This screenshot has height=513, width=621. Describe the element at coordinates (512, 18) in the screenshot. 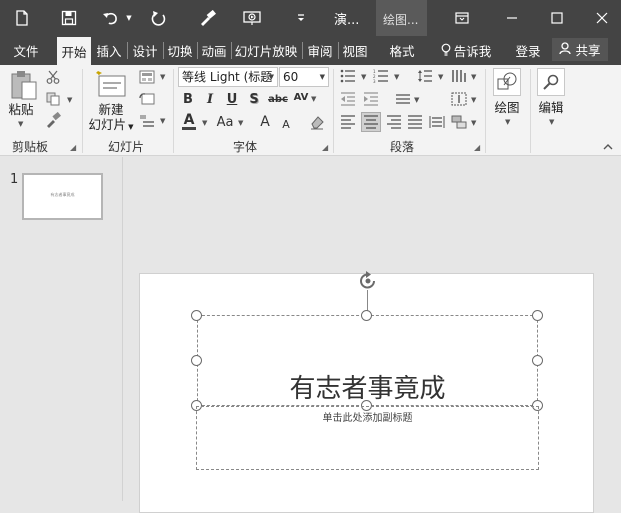

I see `minimize-icon` at that location.